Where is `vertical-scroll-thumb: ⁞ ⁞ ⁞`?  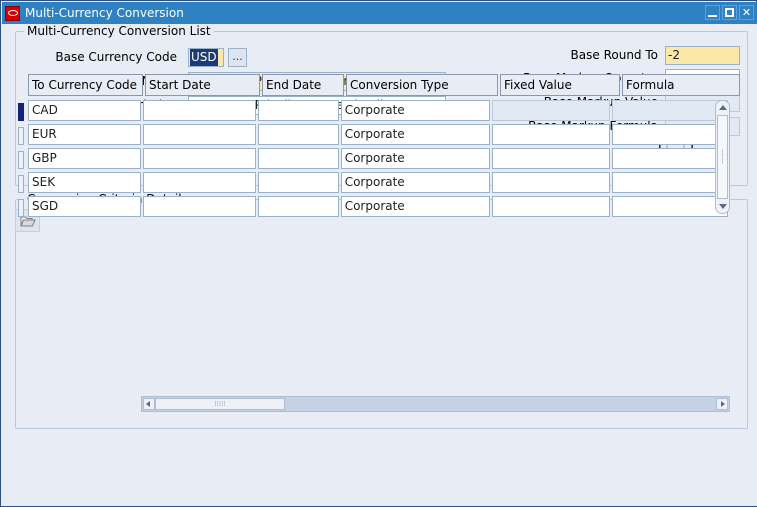 vertical-scroll-thumb: ⁞ ⁞ ⁞ is located at coordinates (722, 157).